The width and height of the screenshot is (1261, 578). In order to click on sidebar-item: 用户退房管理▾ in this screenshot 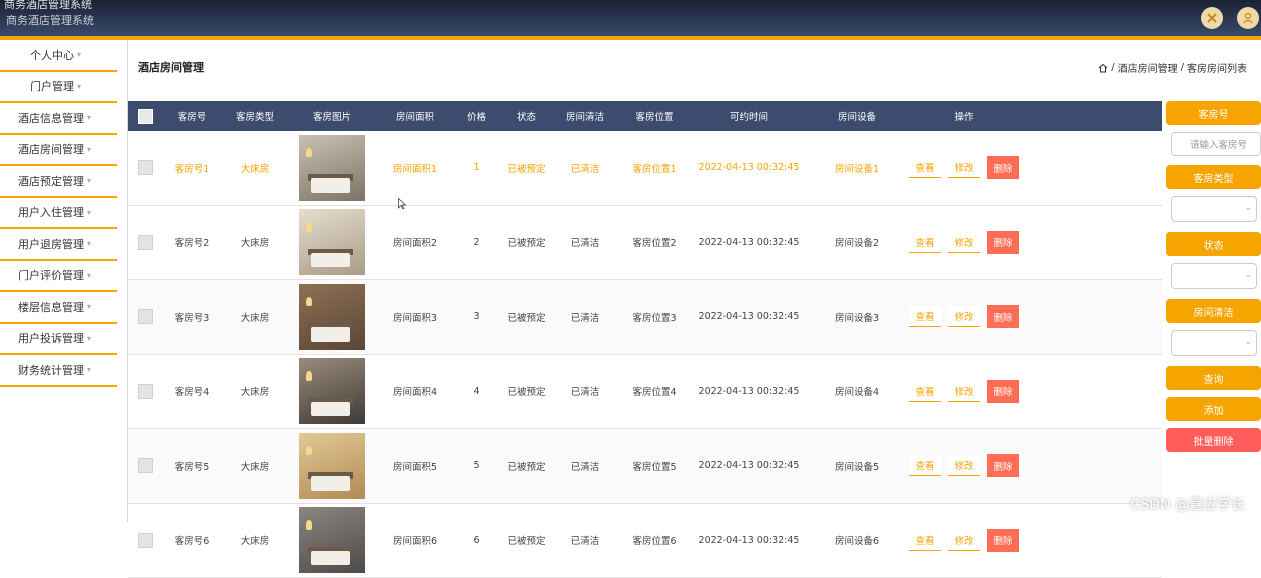, I will do `click(58, 245)`.